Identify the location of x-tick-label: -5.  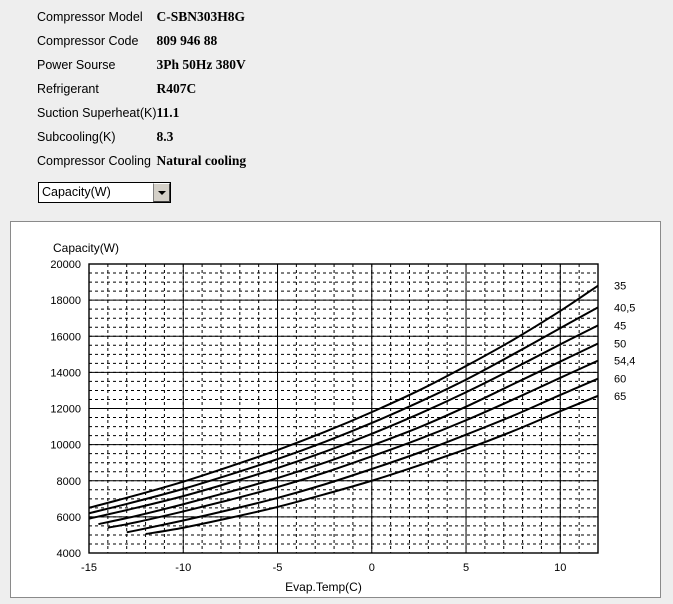
(278, 568).